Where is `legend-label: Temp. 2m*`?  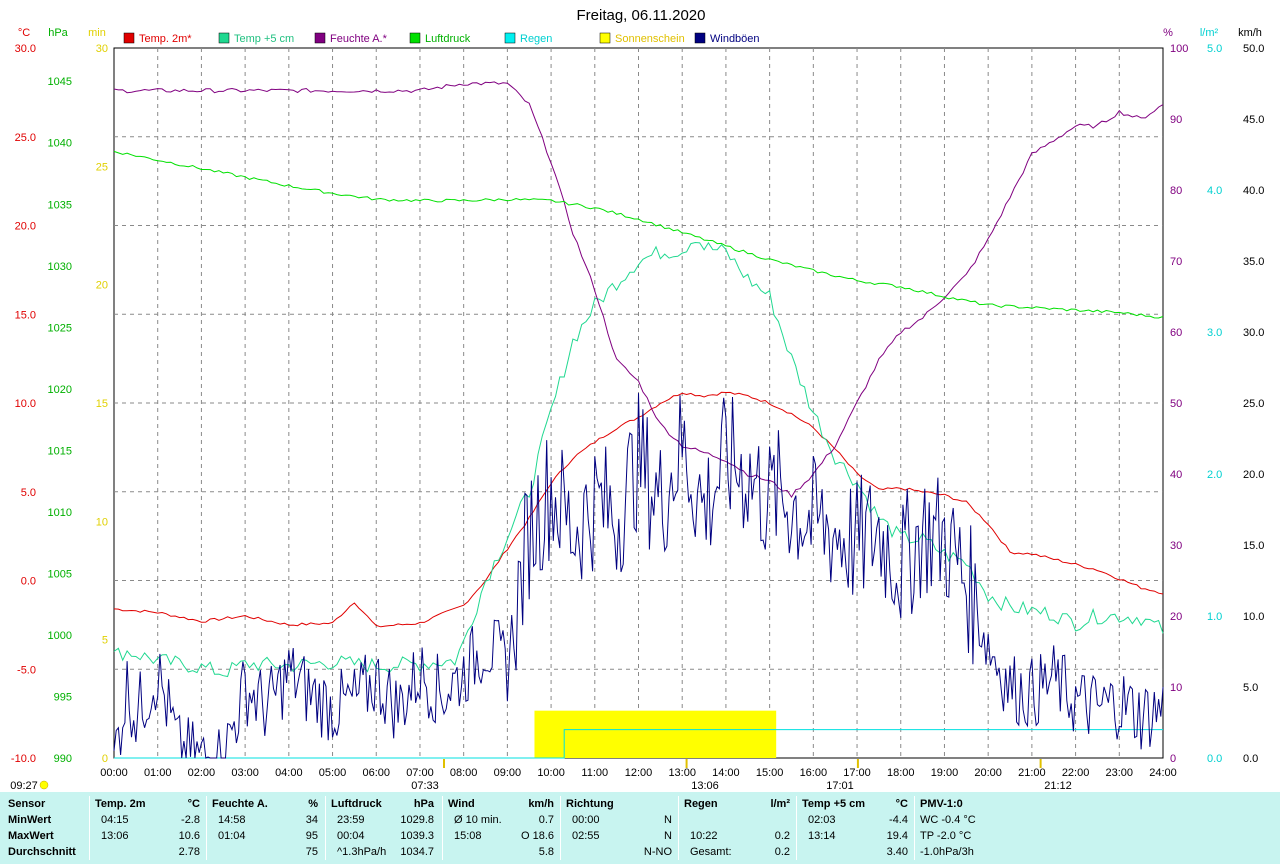 legend-label: Temp. 2m* is located at coordinates (165, 39).